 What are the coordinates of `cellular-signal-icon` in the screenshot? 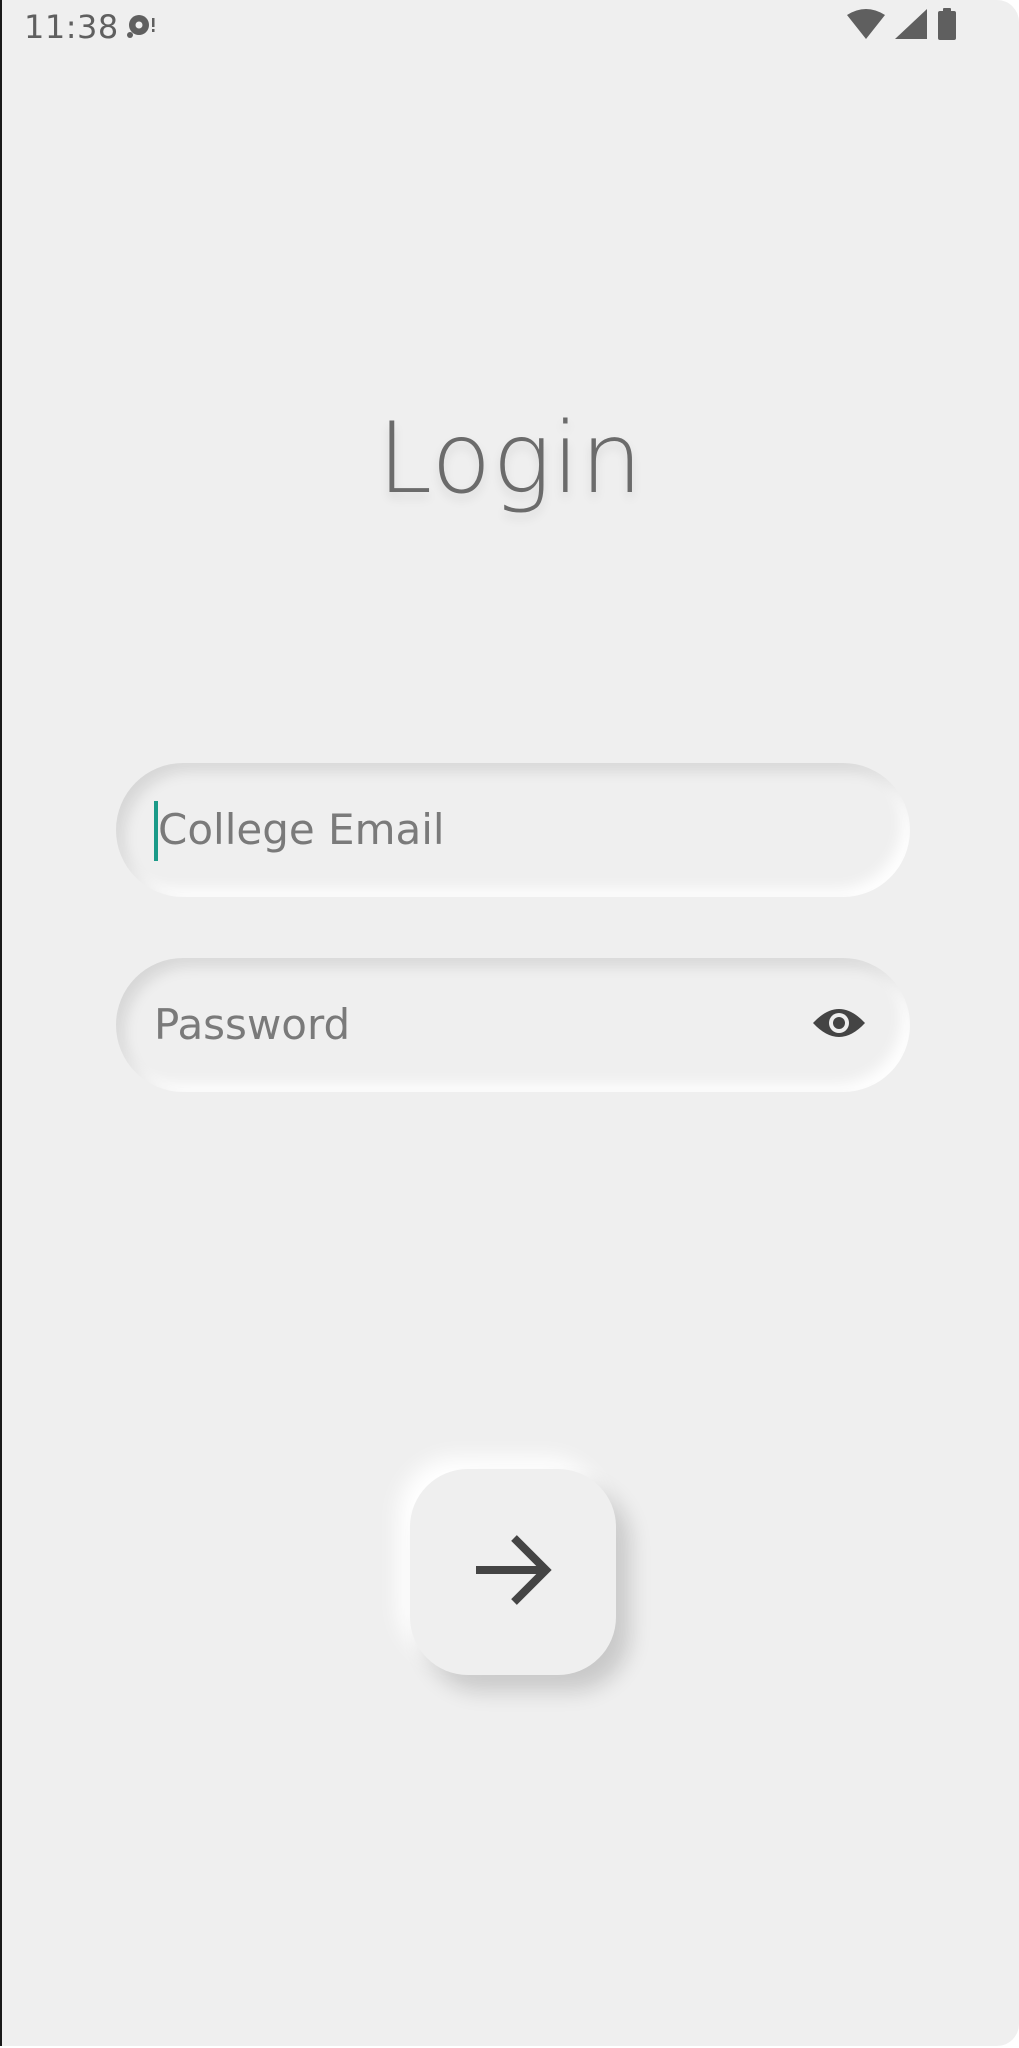 It's located at (911, 26).